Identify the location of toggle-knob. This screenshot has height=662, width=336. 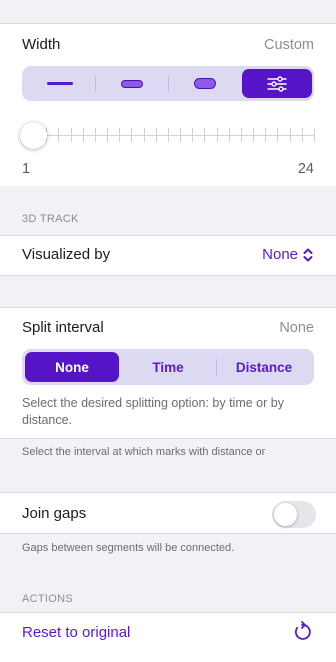
(285, 514).